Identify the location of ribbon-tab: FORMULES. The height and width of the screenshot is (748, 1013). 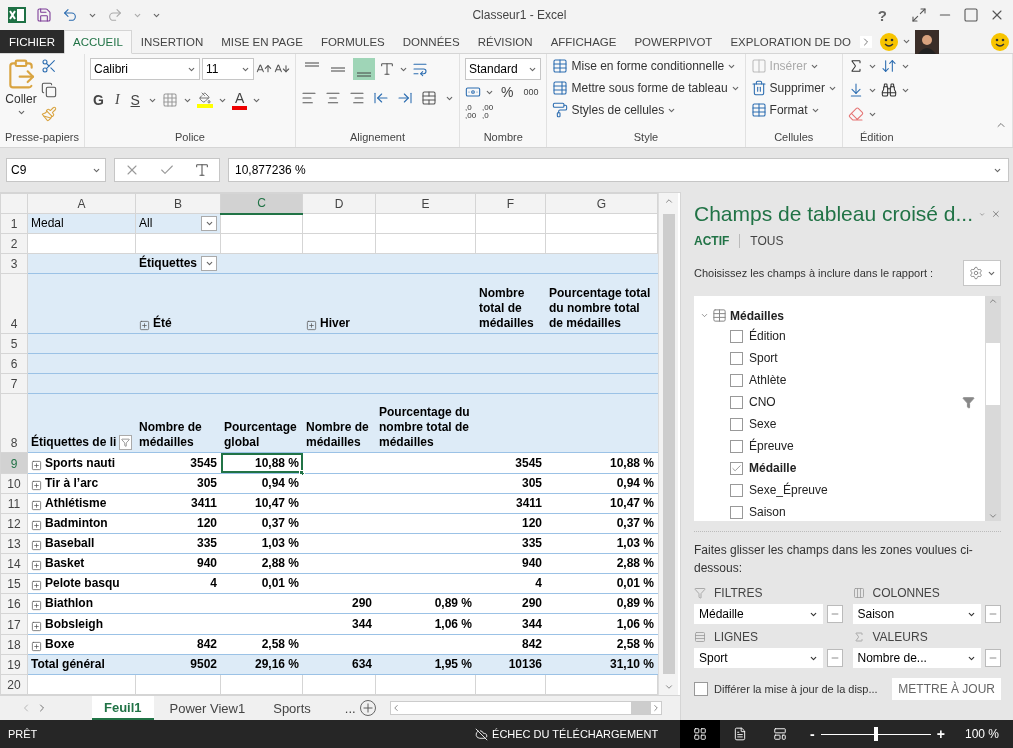
(352, 41).